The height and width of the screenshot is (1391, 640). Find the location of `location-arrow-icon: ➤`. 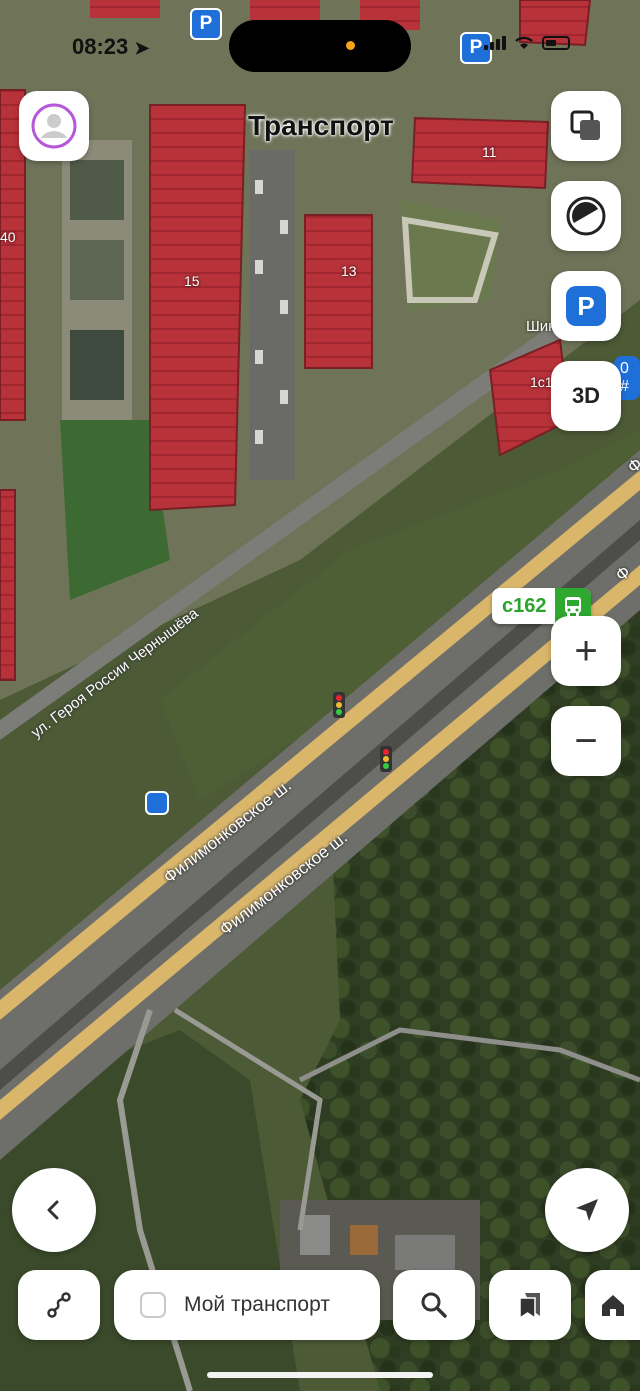

location-arrow-icon: ➤ is located at coordinates (142, 48).